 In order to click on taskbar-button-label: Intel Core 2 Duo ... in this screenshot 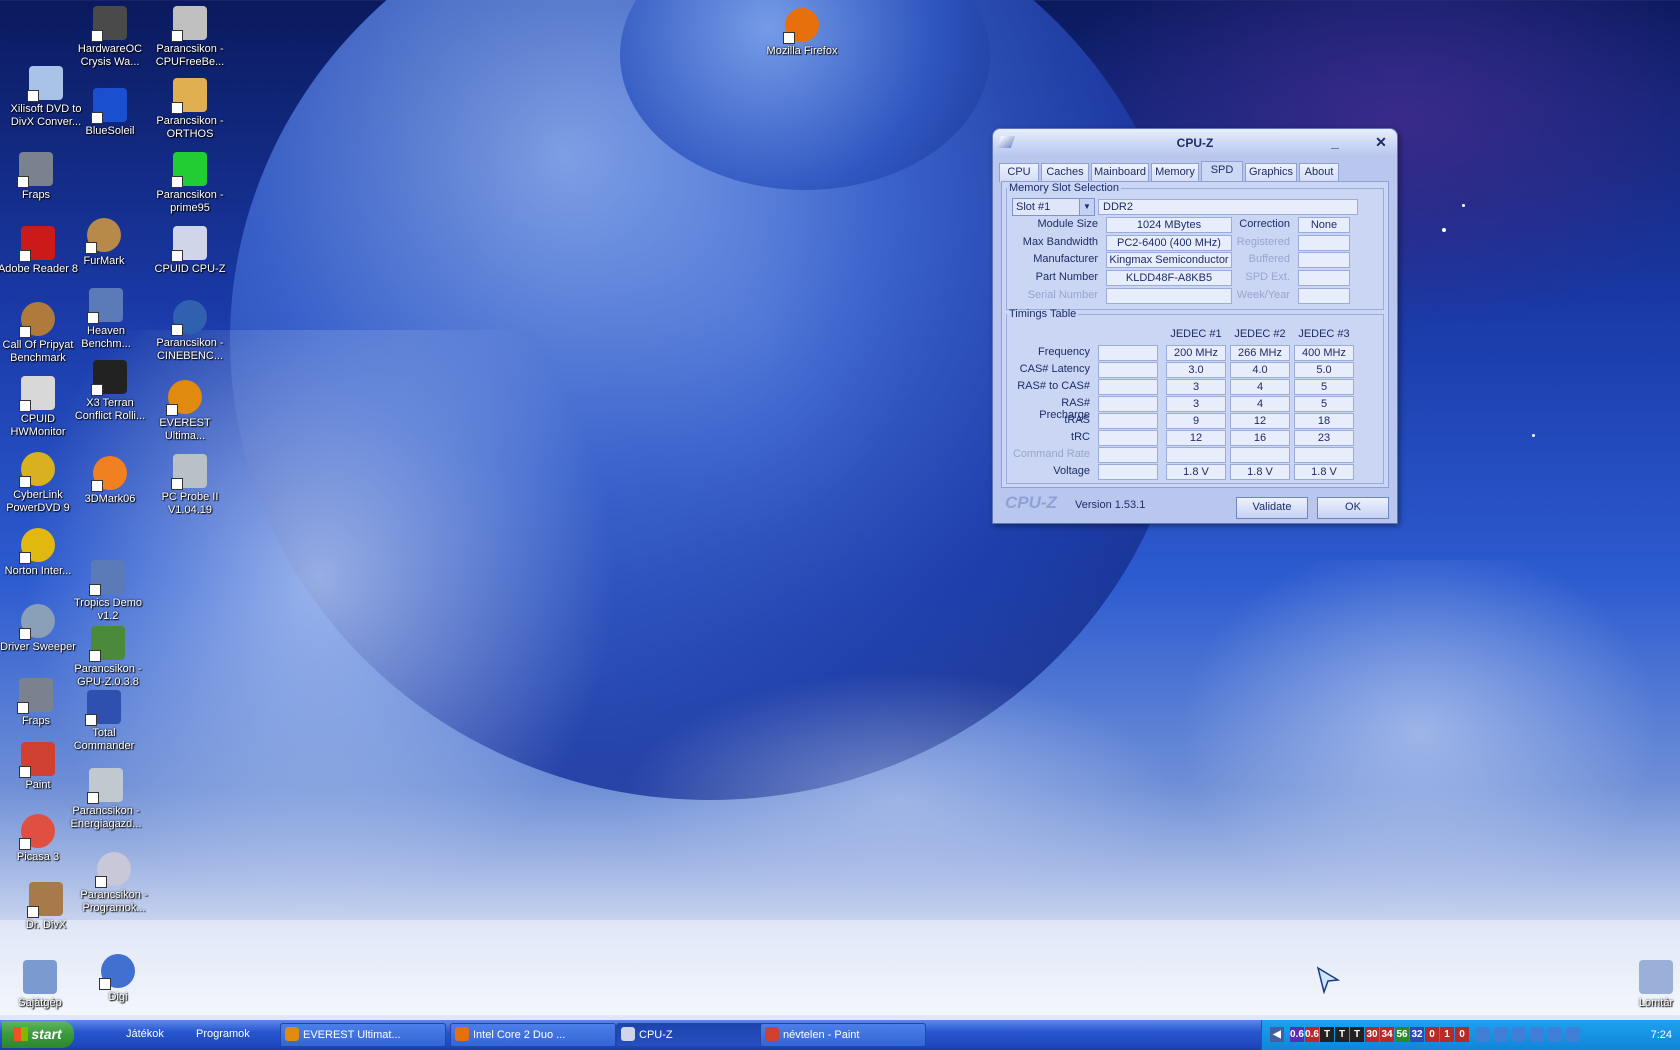, I will do `click(519, 1035)`.